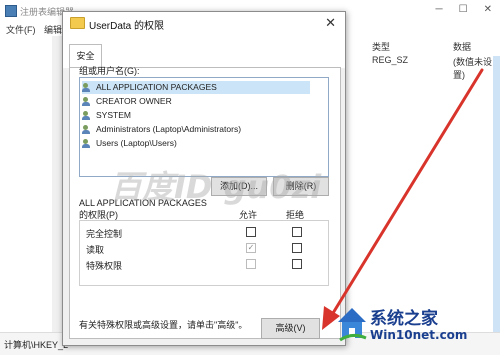  What do you see at coordinates (419, 335) in the screenshot?
I see `logo-line2: Win10net.com` at bounding box center [419, 335].